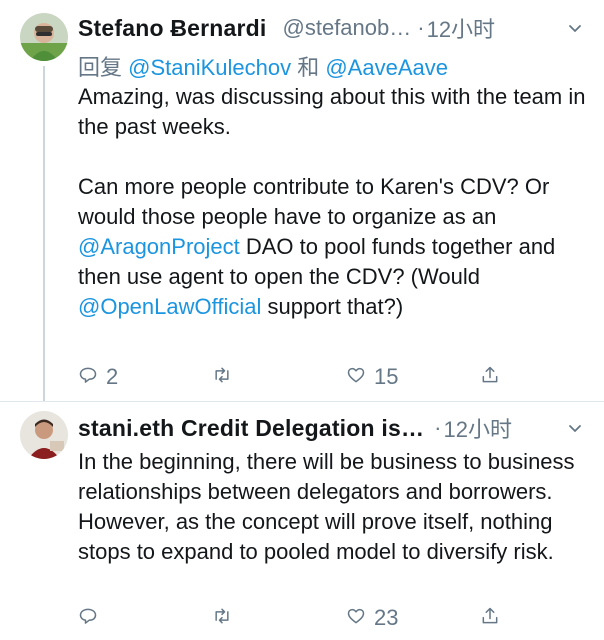 The image size is (604, 640). Describe the element at coordinates (332, 306) in the screenshot. I see `tweet-text-segment: support that?)` at that location.